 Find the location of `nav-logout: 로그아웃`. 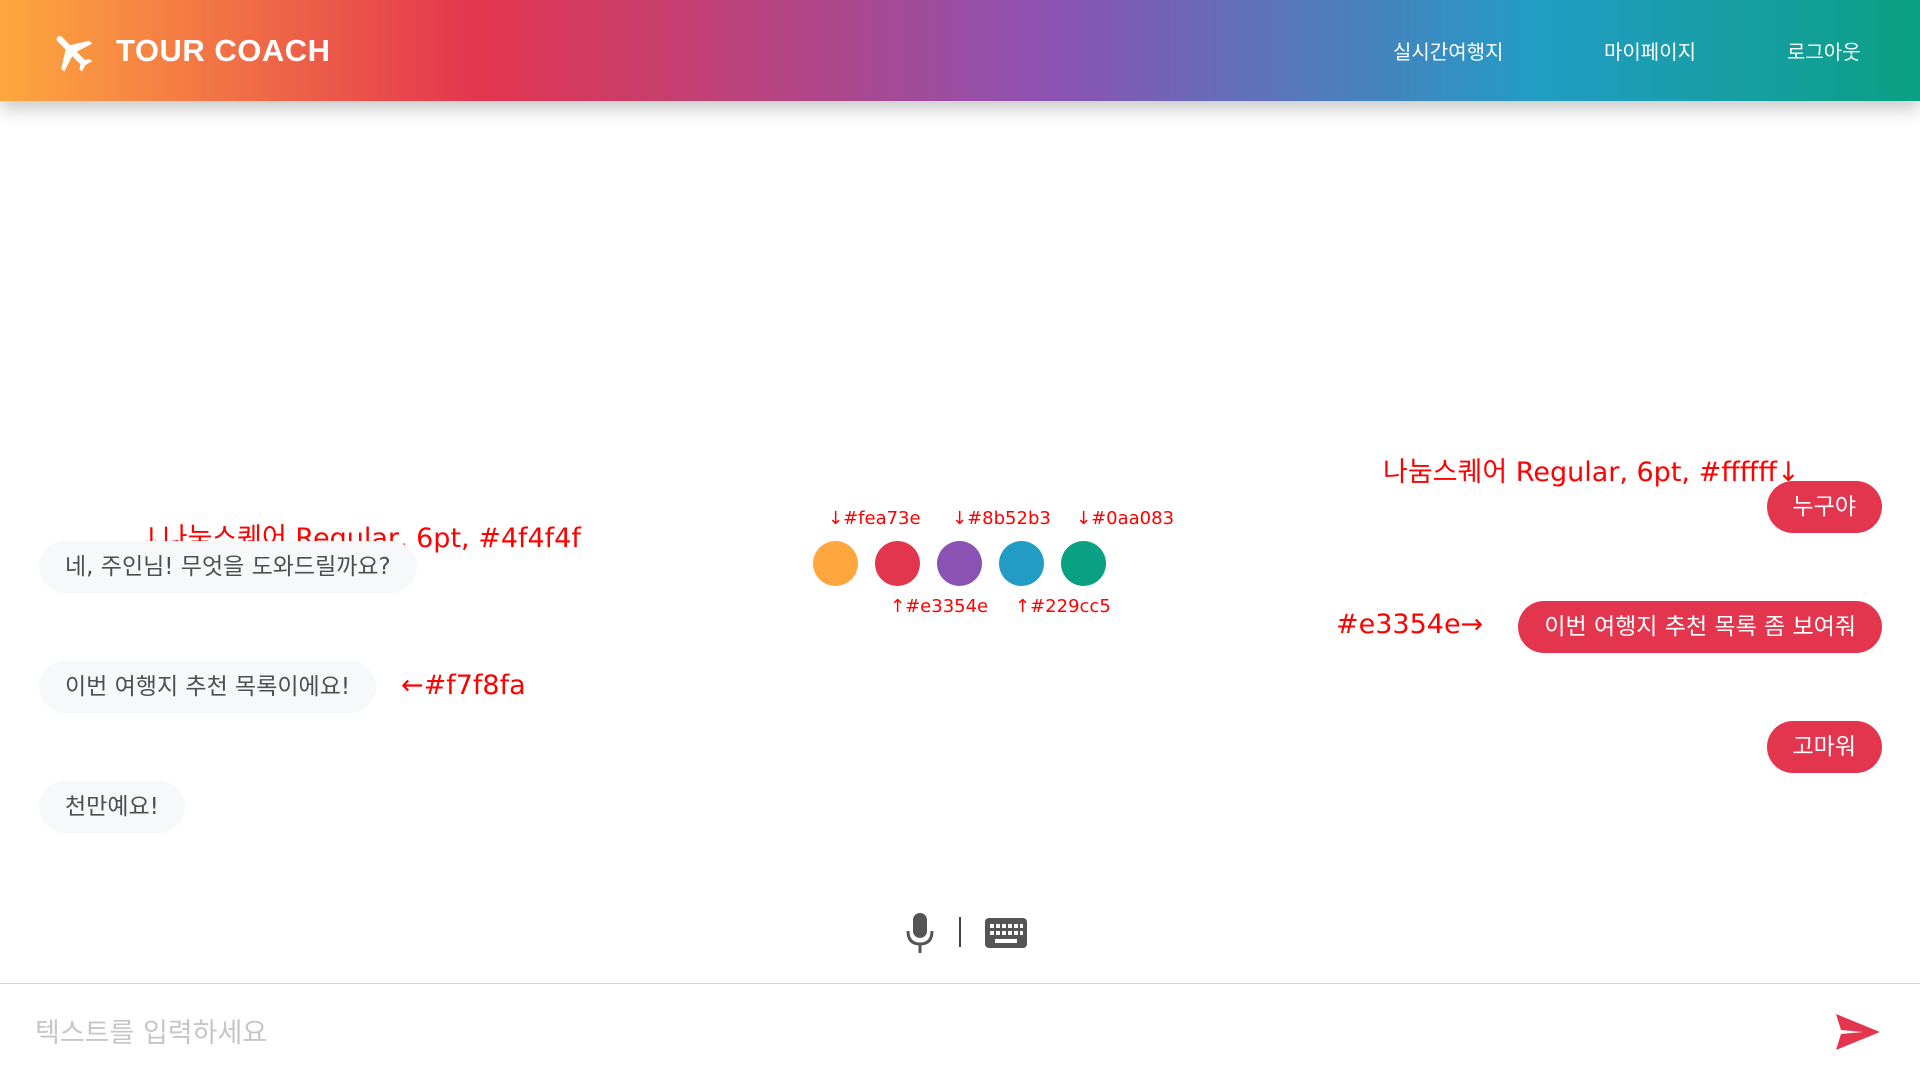

nav-logout: 로그아웃 is located at coordinates (1824, 50).